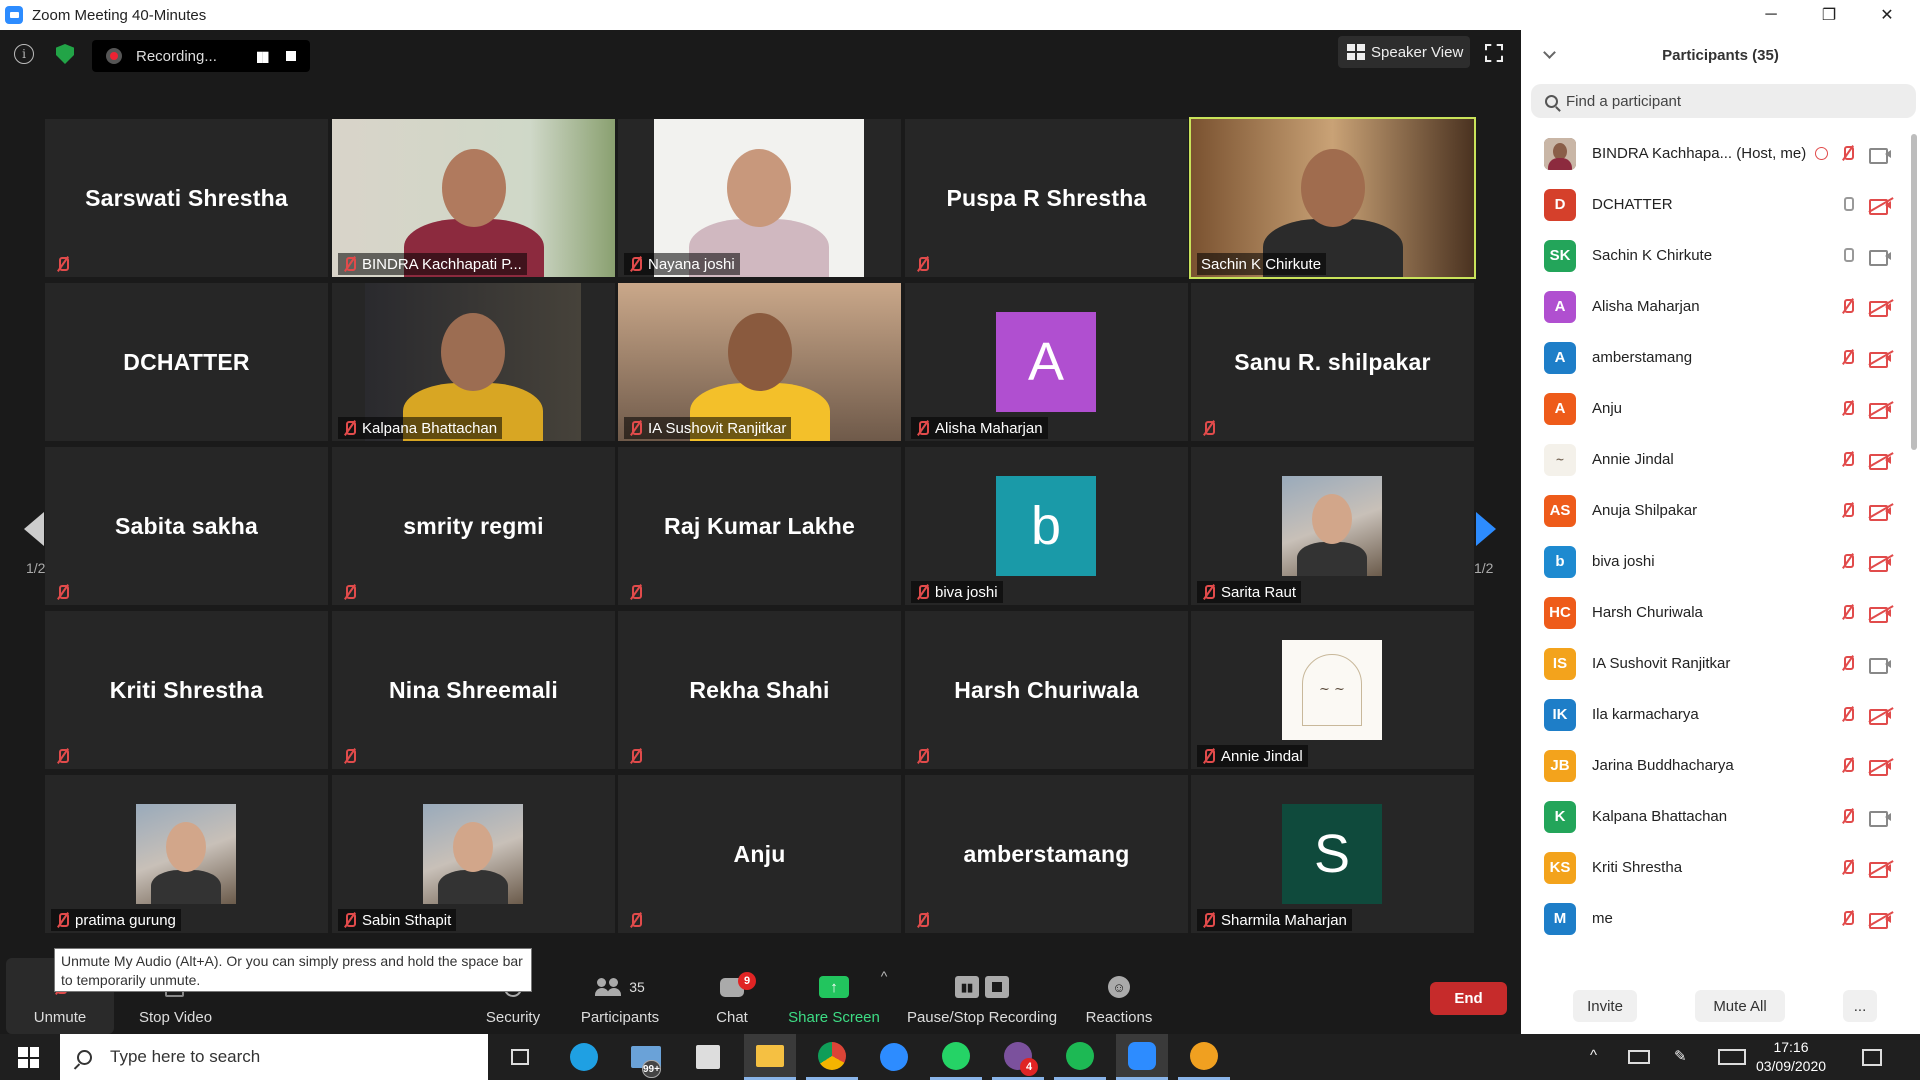  Describe the element at coordinates (1716, 357) in the screenshot. I see `participant-row: Aamberstamang` at that location.